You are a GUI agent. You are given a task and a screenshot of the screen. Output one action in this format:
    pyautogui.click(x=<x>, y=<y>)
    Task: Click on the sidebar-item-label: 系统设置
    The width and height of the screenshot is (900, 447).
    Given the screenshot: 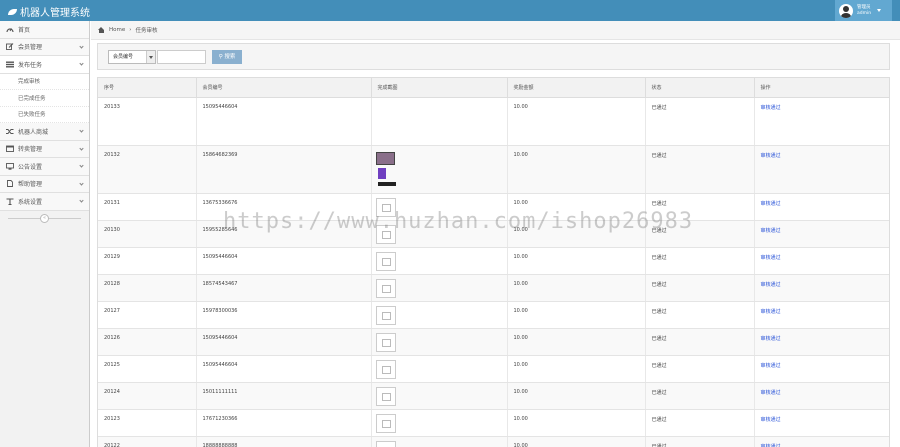 What is the action you would take?
    pyautogui.click(x=30, y=202)
    